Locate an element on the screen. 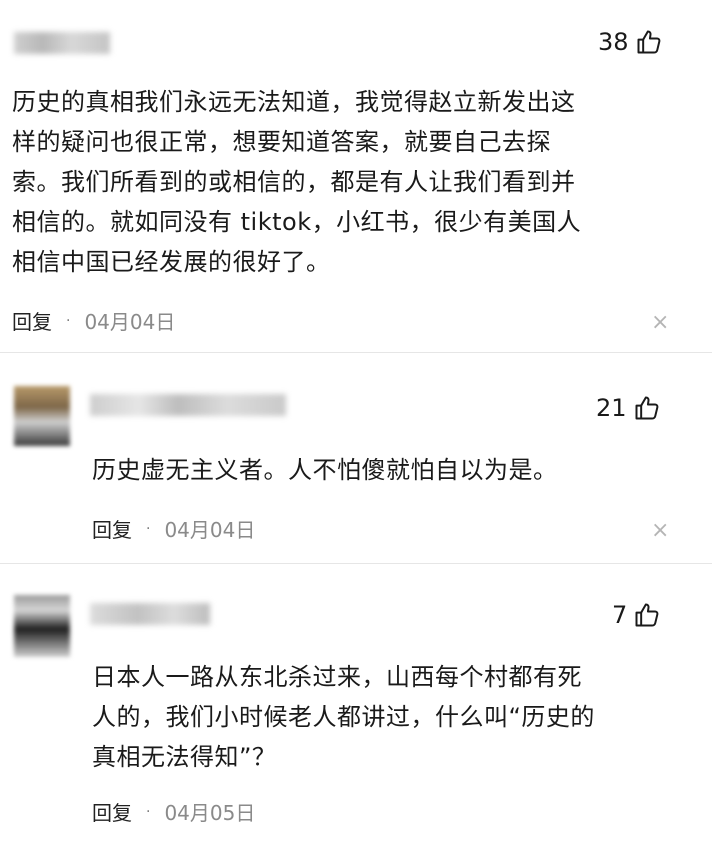  like-button: 21 is located at coordinates (628, 408).